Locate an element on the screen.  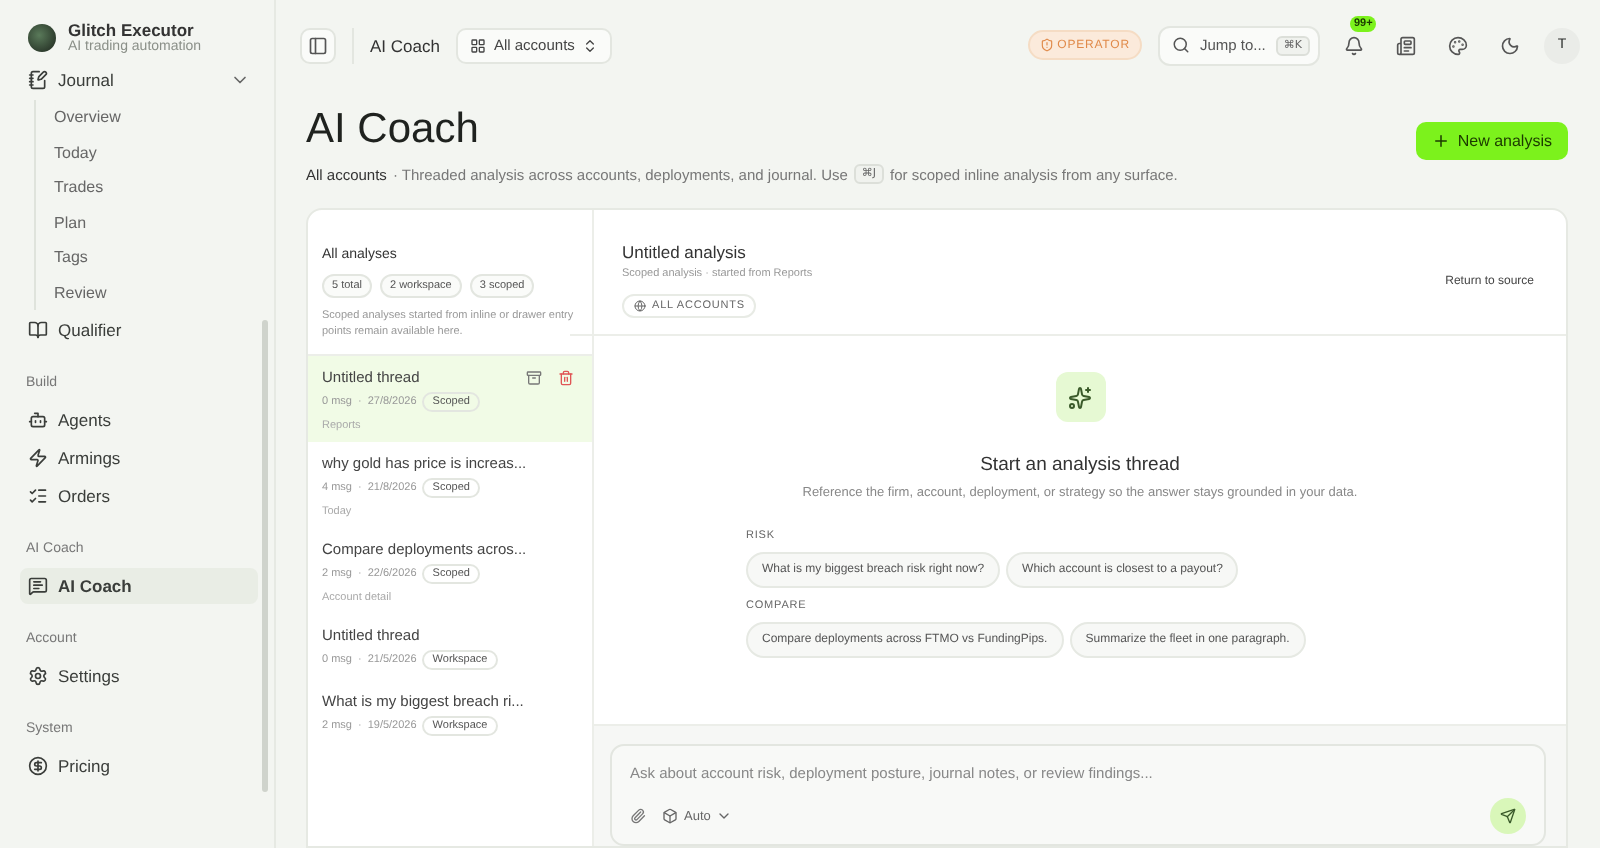
page-title: AI Coach is located at coordinates (393, 130).